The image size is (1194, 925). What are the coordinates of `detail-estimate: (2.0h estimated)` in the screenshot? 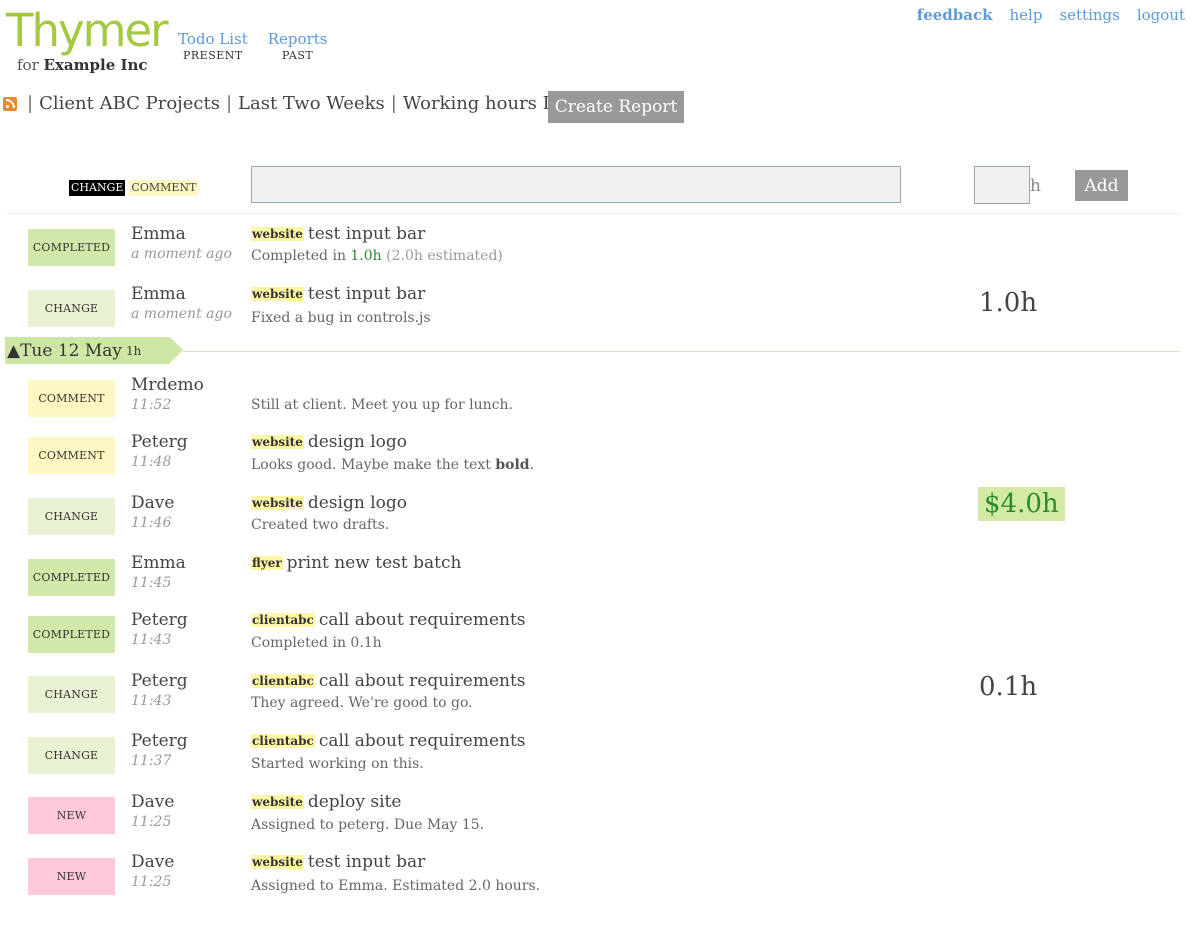 It's located at (442, 256).